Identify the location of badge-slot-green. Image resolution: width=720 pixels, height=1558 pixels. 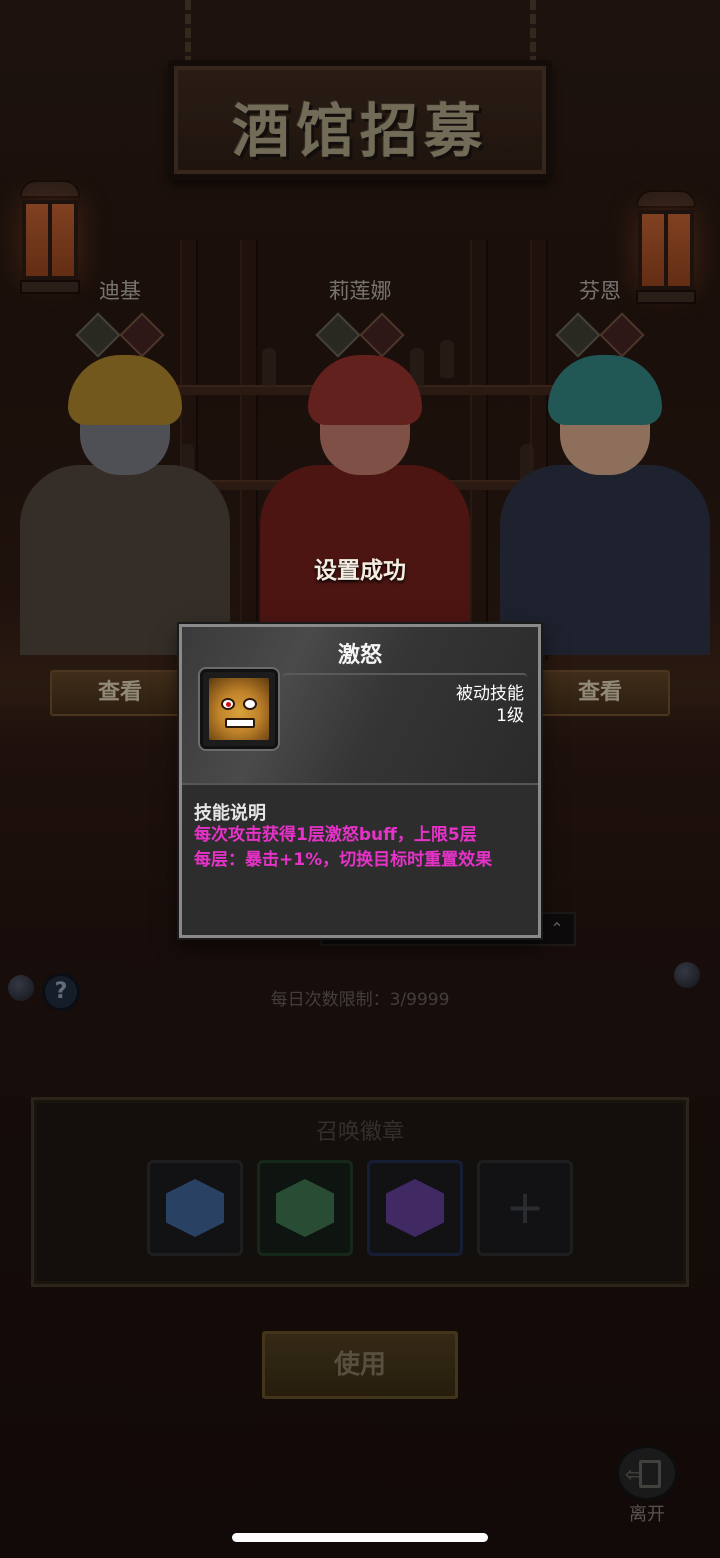
(305, 1208).